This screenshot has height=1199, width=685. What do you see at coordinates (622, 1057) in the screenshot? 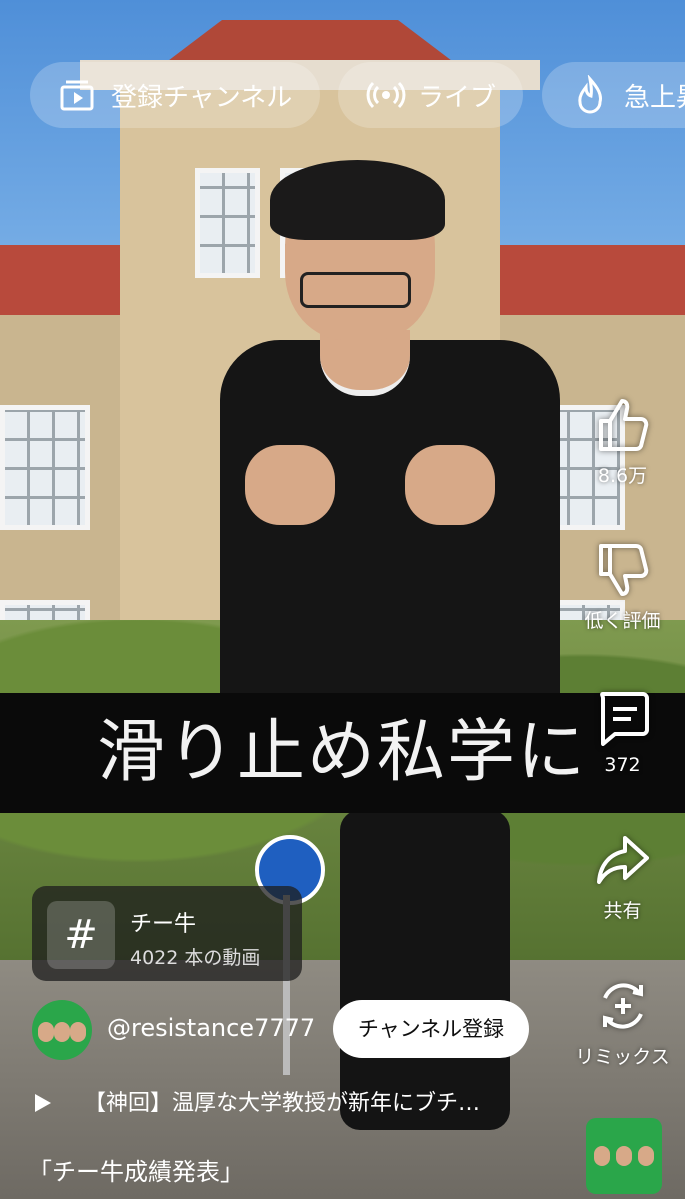
I see `remix-label: リミックス` at bounding box center [622, 1057].